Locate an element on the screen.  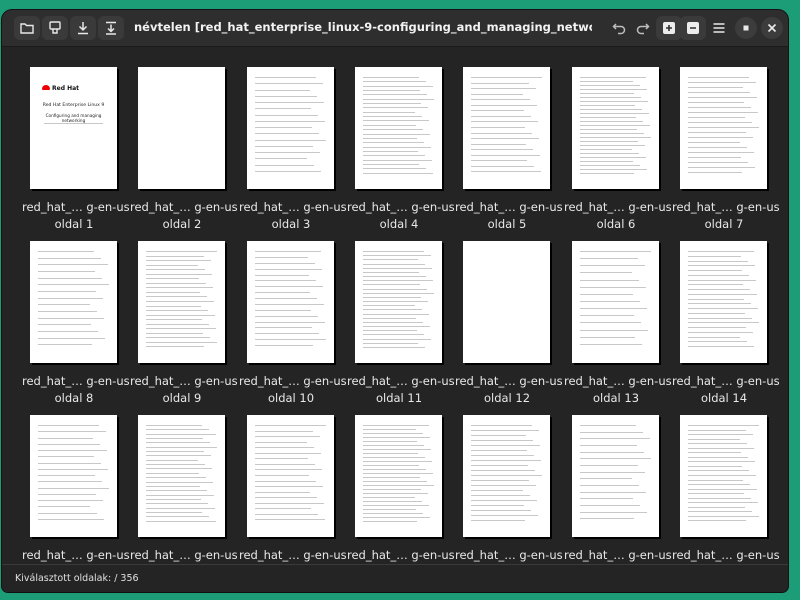
redo-icon is located at coordinates (643, 29).